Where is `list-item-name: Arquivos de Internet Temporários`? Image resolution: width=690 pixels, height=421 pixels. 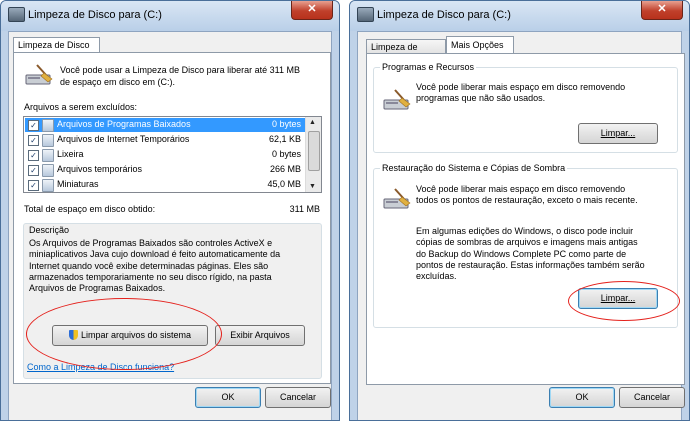 list-item-name: Arquivos de Internet Temporários is located at coordinates (123, 139).